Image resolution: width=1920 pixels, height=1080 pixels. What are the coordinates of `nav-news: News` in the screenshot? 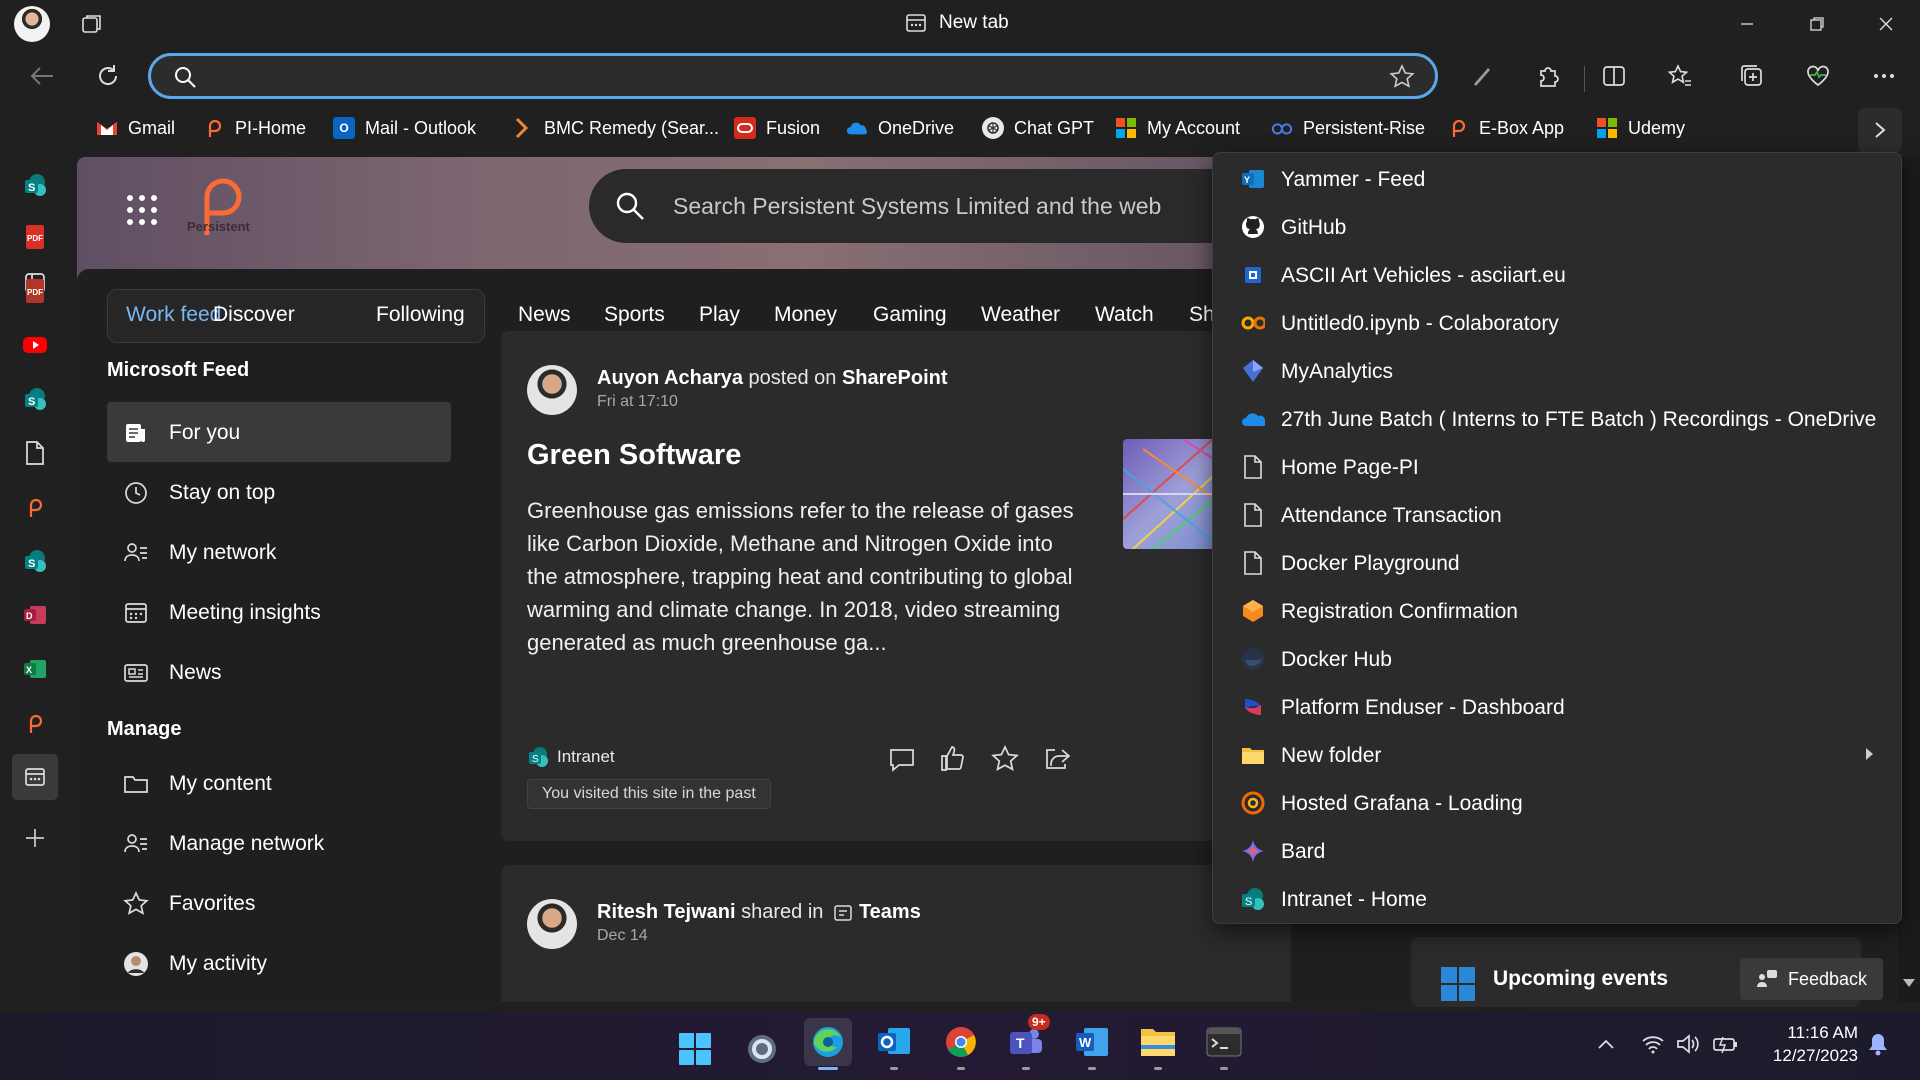 It's located at (279, 672).